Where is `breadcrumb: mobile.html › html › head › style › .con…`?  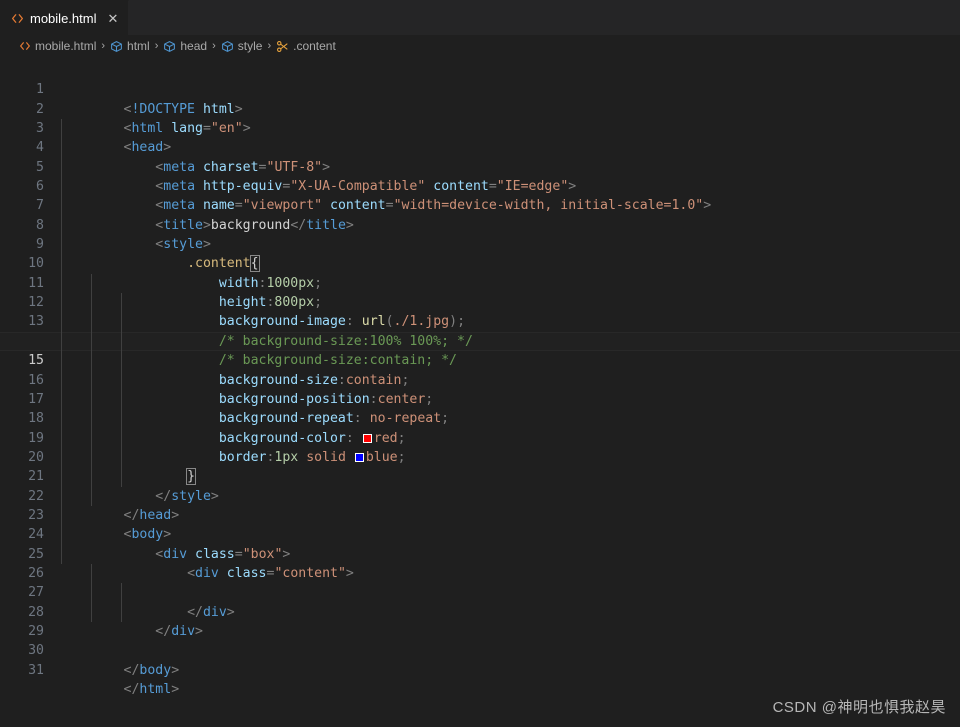
breadcrumb: mobile.html › html › head › style › .con… is located at coordinates (480, 46).